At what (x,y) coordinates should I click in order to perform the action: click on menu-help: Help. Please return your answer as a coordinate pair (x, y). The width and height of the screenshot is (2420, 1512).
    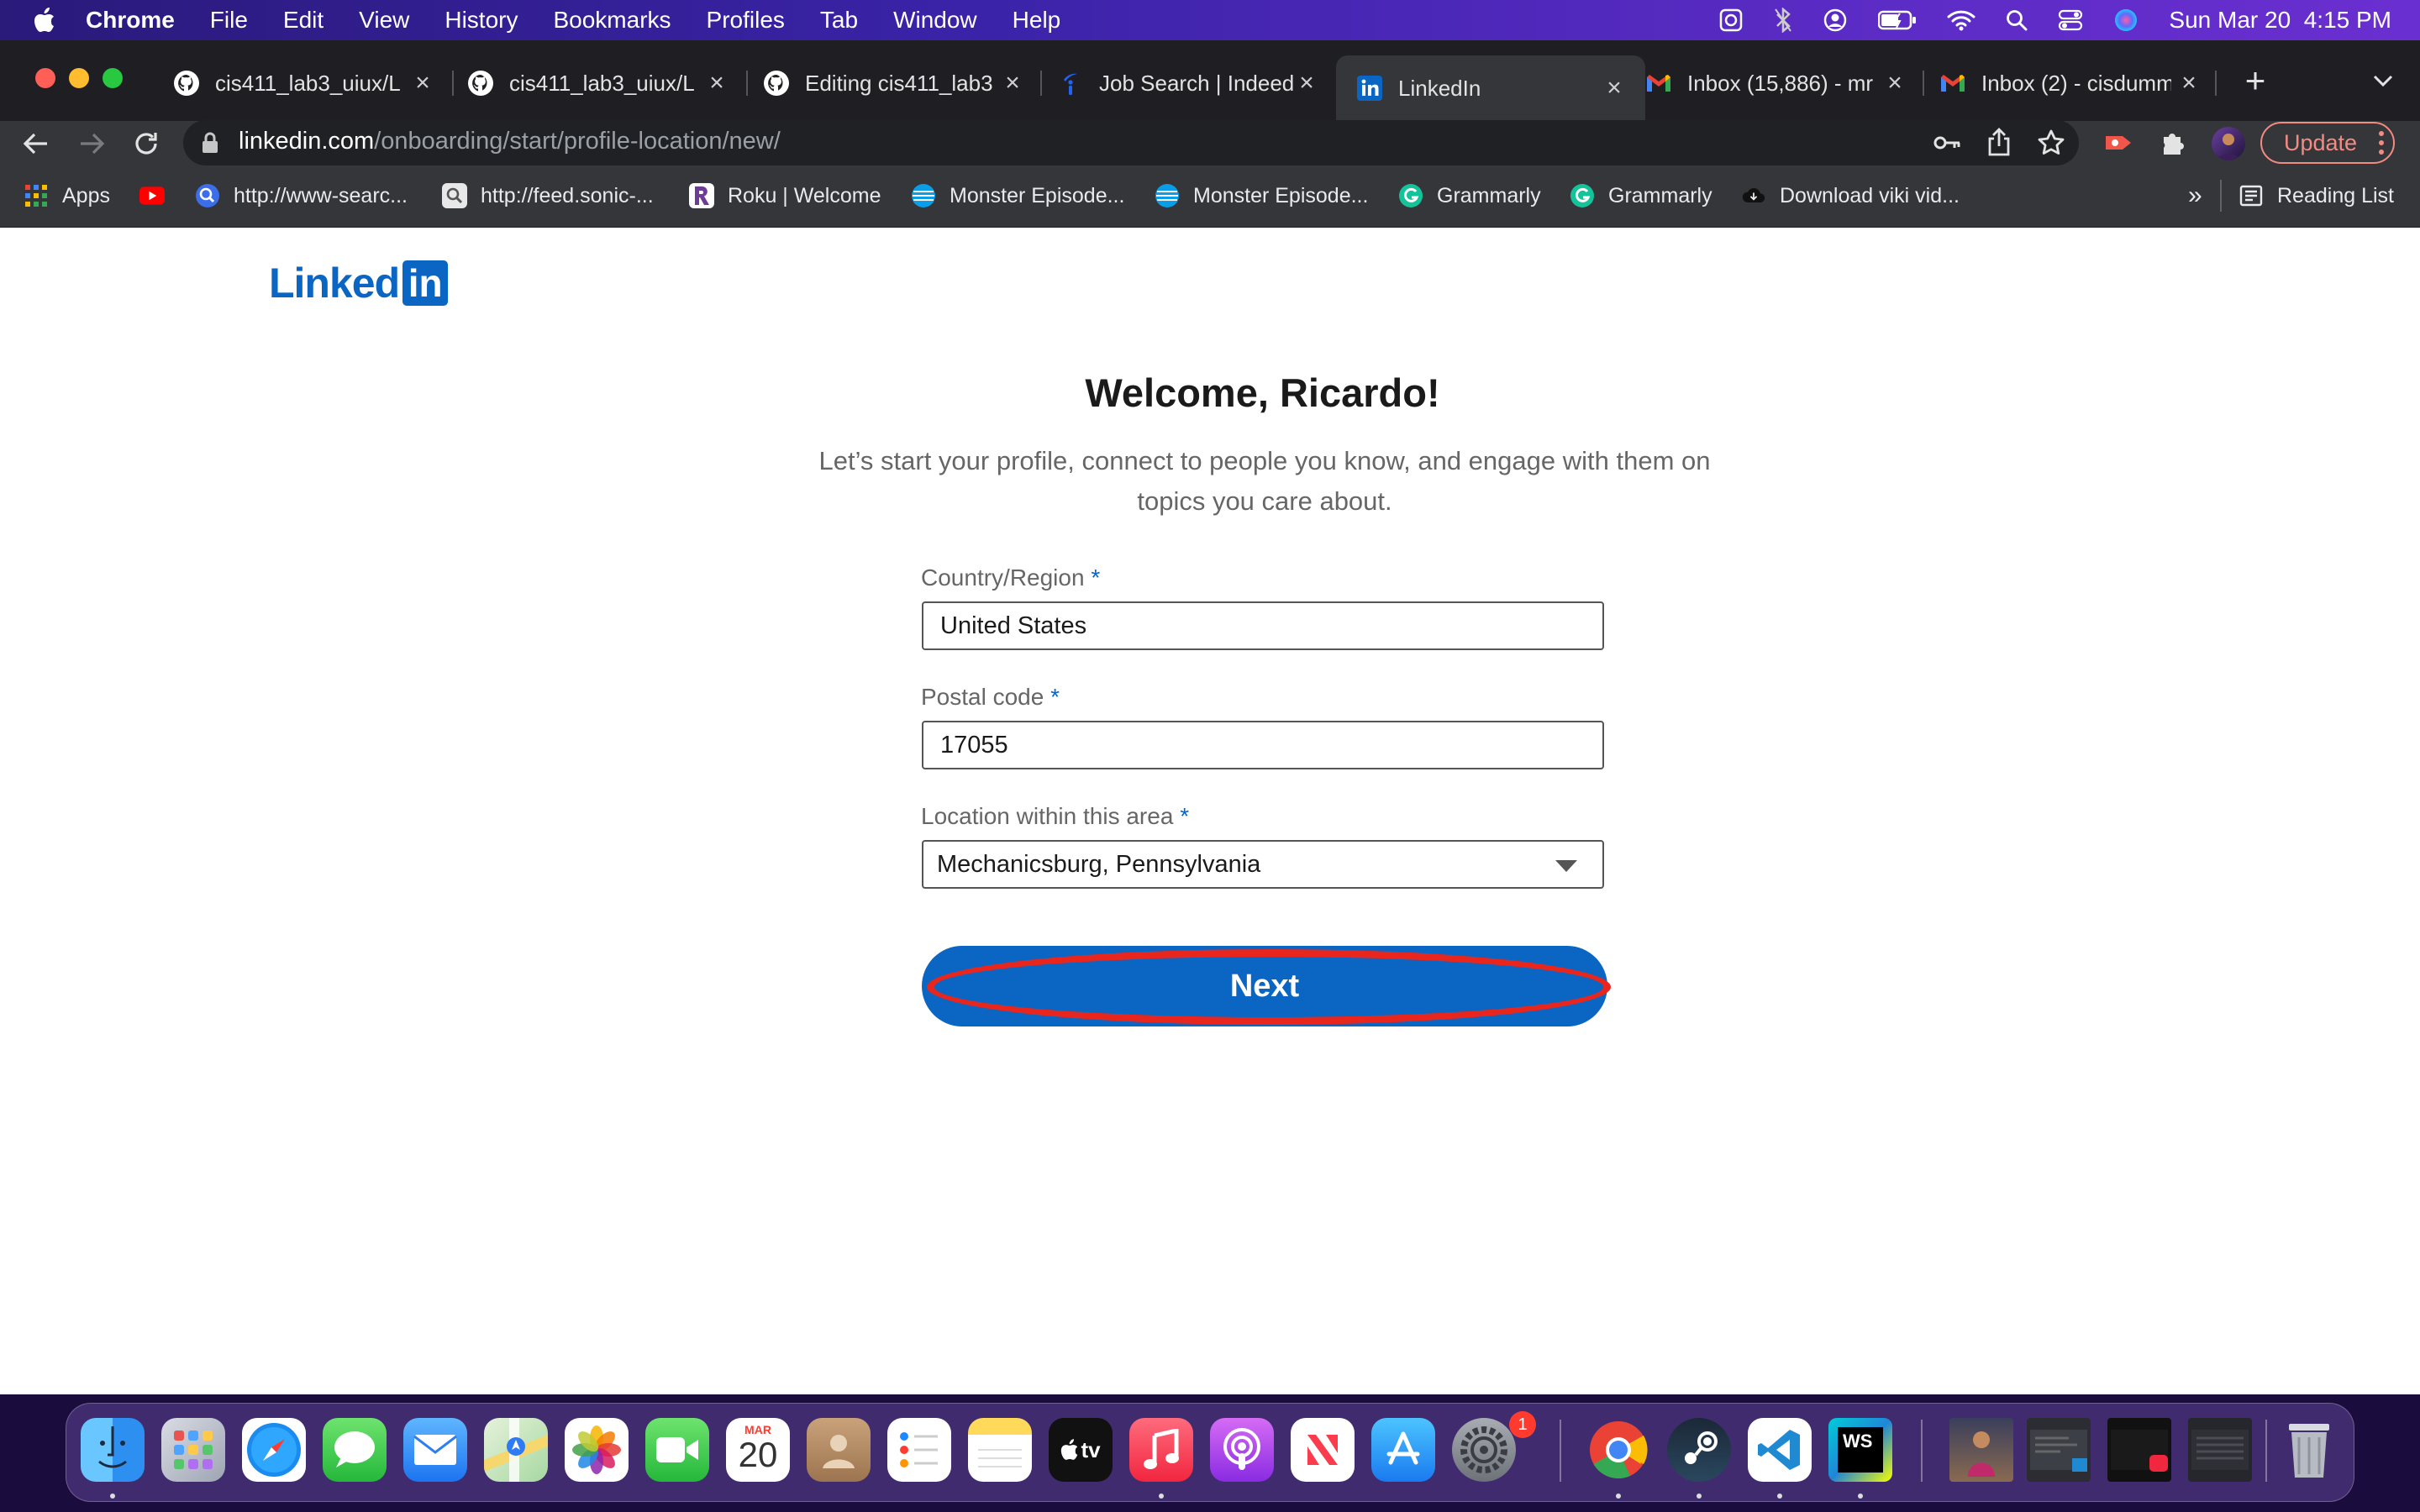
    Looking at the image, I should click on (1037, 20).